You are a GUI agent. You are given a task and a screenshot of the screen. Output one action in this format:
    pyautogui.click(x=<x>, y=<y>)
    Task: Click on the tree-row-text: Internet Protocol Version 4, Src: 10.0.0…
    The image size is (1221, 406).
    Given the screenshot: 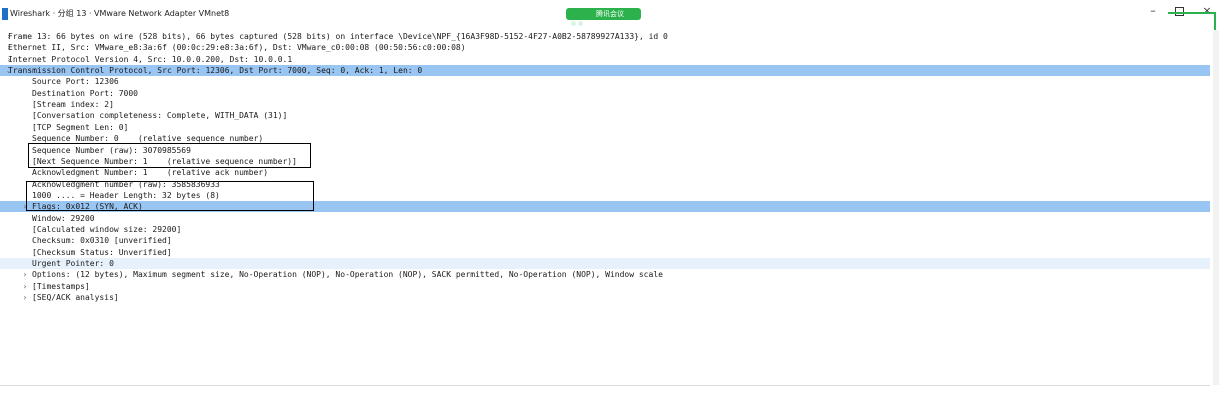 What is the action you would take?
    pyautogui.click(x=150, y=59)
    